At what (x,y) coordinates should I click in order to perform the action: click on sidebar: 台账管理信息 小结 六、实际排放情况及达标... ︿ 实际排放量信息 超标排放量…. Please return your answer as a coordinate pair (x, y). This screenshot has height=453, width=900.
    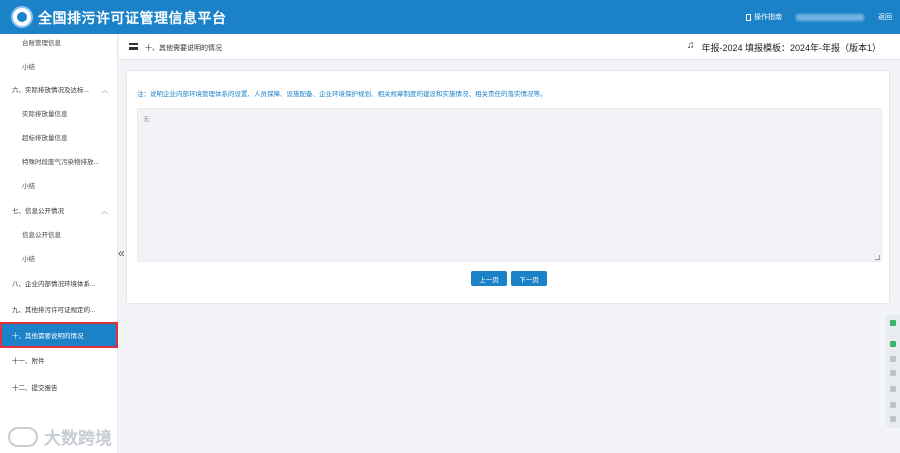
    Looking at the image, I should click on (59, 243).